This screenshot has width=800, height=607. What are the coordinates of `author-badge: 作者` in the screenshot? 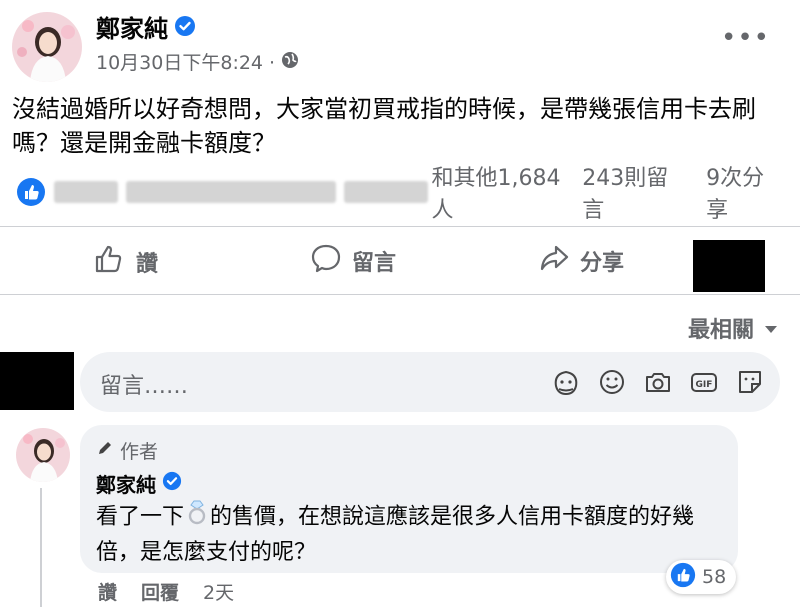 It's located at (127, 450).